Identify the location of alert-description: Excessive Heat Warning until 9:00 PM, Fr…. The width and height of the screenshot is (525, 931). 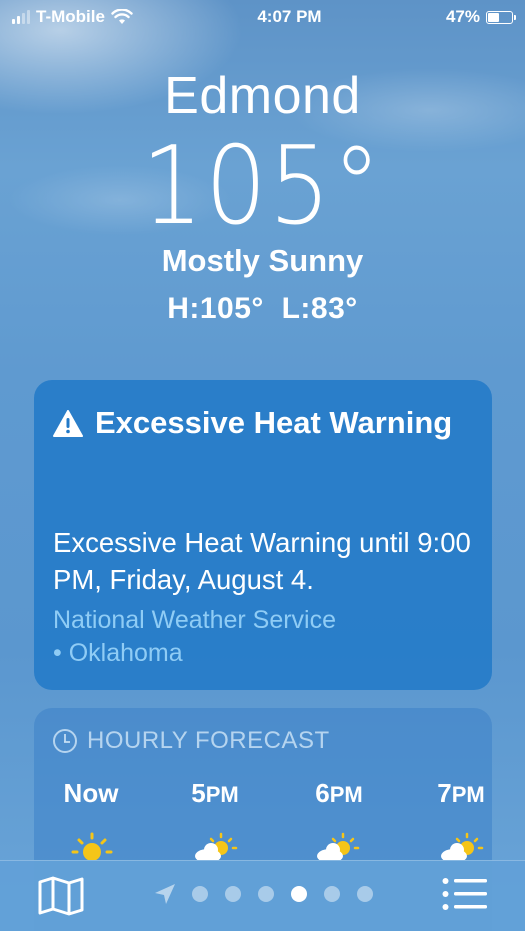
(262, 561).